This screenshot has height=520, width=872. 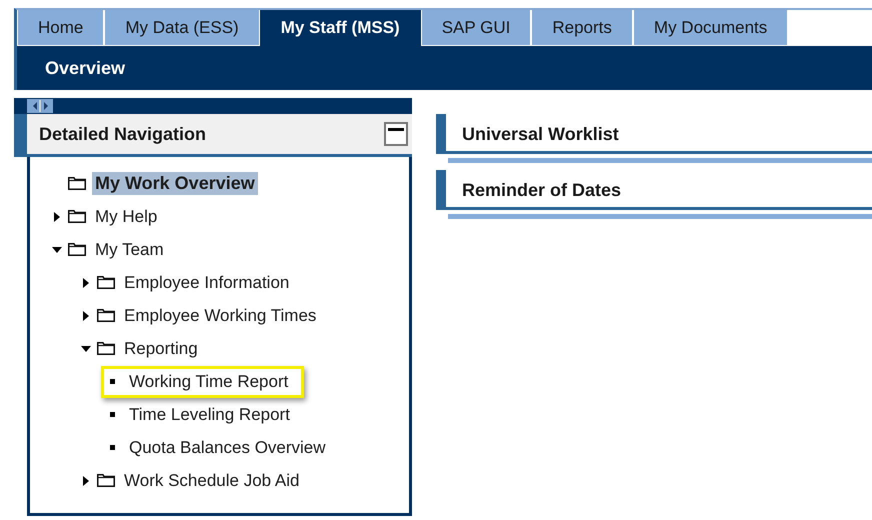 I want to click on nav-tab: Home, so click(x=60, y=28).